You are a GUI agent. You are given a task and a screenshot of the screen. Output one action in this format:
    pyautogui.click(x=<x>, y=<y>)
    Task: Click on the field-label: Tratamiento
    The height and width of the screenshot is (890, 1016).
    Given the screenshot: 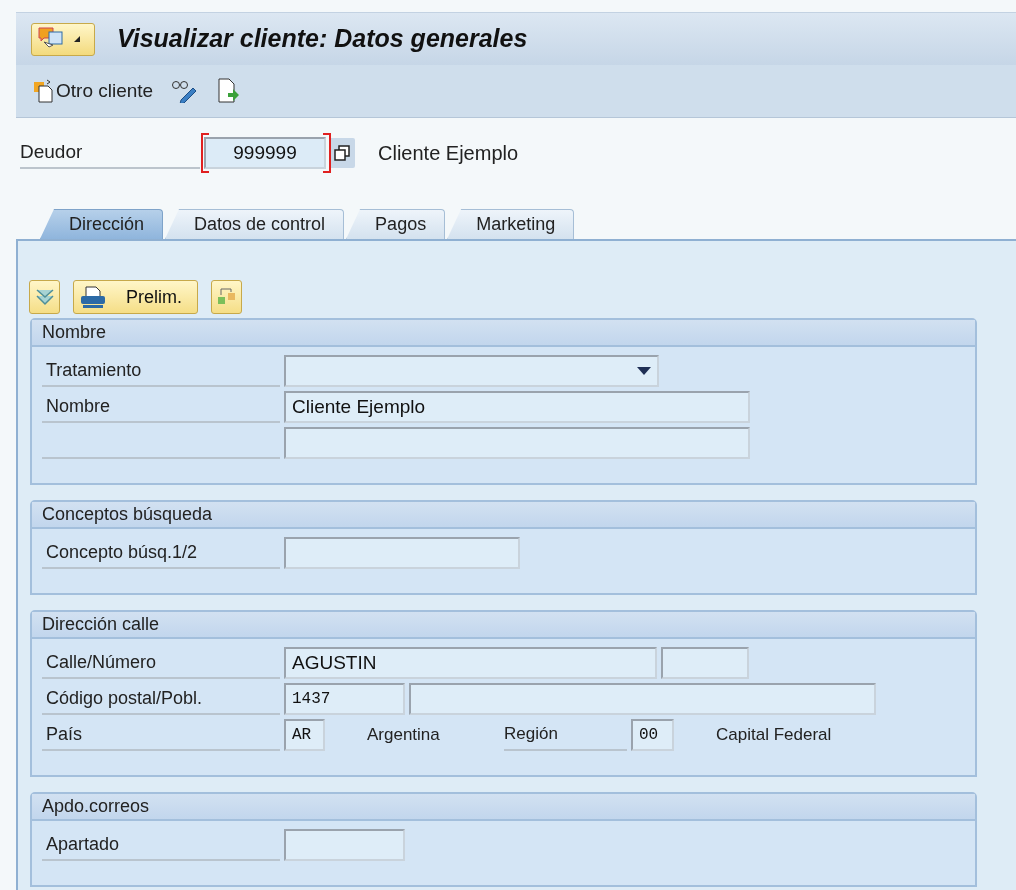 What is the action you would take?
    pyautogui.click(x=161, y=371)
    